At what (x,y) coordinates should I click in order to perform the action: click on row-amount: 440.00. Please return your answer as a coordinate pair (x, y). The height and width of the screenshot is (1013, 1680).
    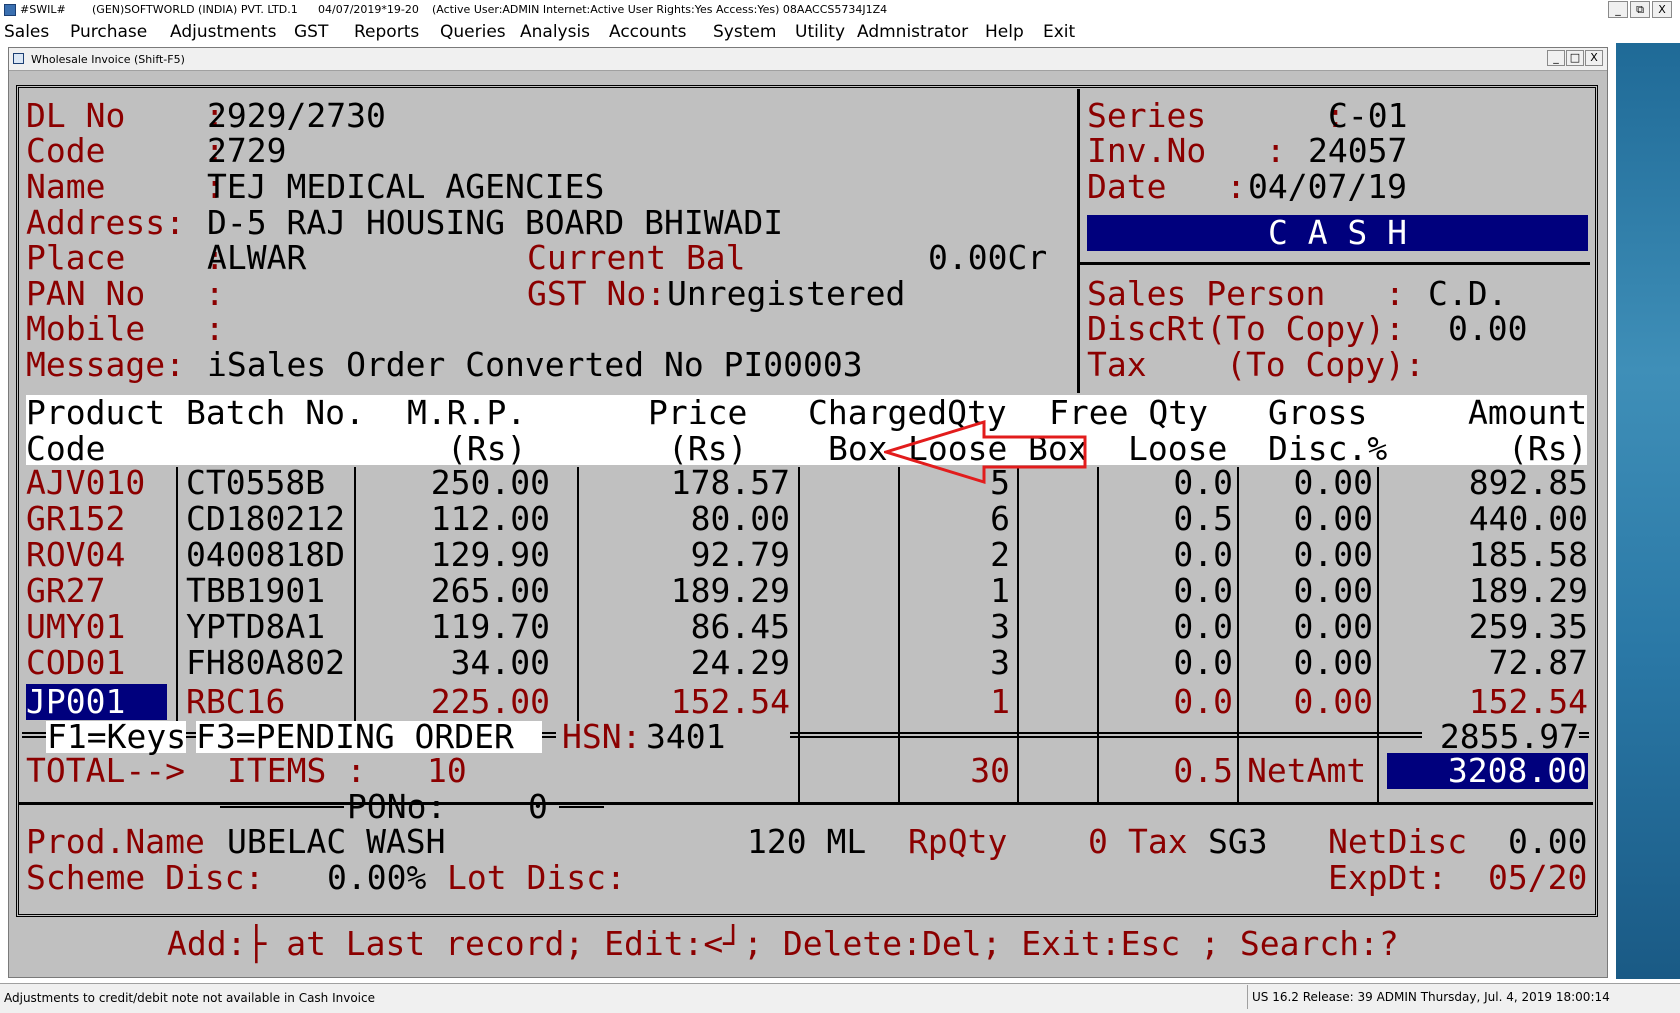
    Looking at the image, I should click on (1483, 519).